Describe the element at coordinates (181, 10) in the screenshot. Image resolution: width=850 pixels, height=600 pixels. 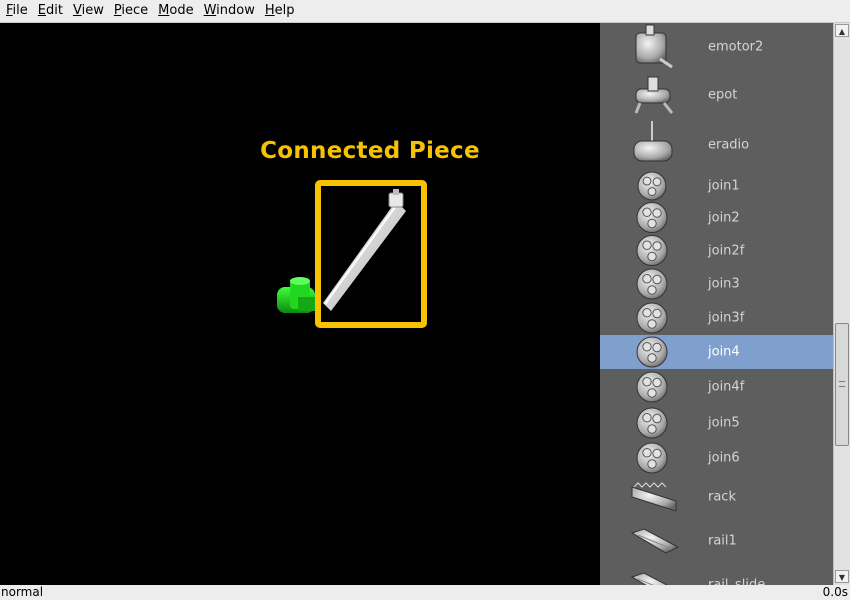
I see `menu-label-rest: ode` at that location.